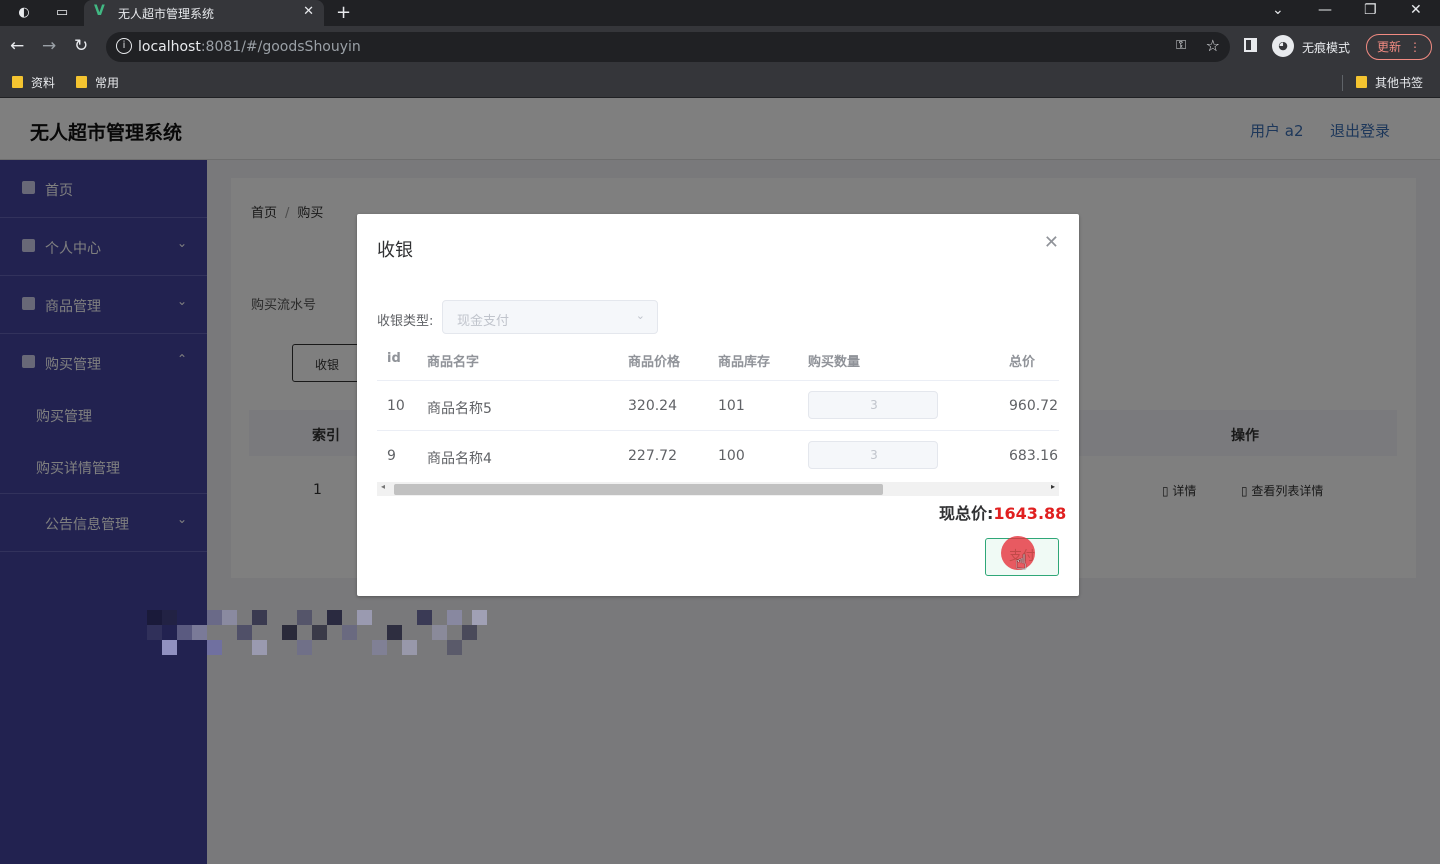  Describe the element at coordinates (405, 321) in the screenshot. I see `payment-type-label: 收银类型:` at that location.